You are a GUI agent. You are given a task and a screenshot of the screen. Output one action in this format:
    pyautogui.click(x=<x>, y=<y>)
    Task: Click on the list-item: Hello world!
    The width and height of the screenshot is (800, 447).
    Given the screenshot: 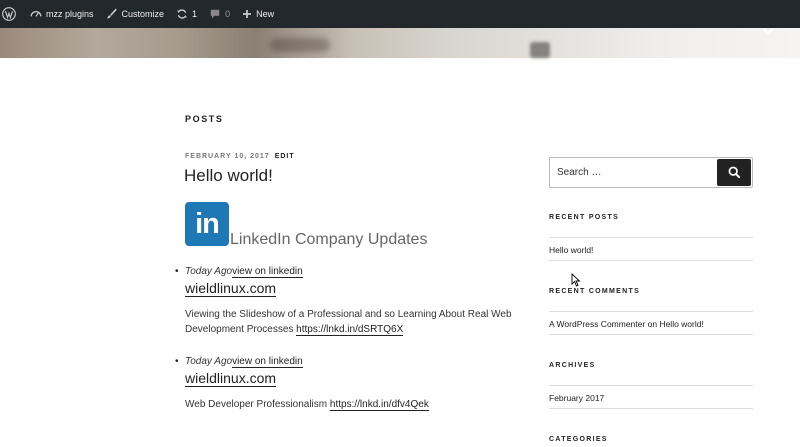 What is the action you would take?
    pyautogui.click(x=651, y=249)
    